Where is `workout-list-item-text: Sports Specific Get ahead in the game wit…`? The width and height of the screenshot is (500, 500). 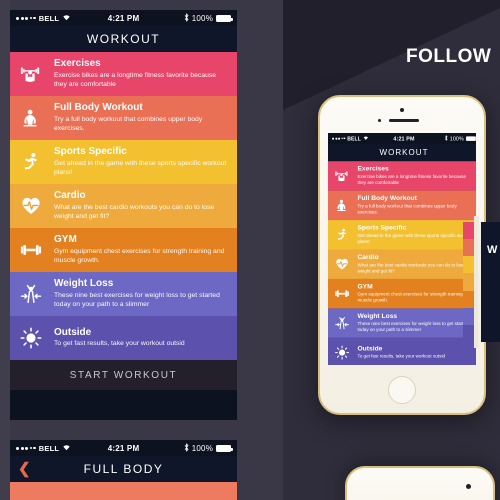
workout-list-item-text: Sports Specific Get ahead in the game wit… is located at coordinates (141, 161).